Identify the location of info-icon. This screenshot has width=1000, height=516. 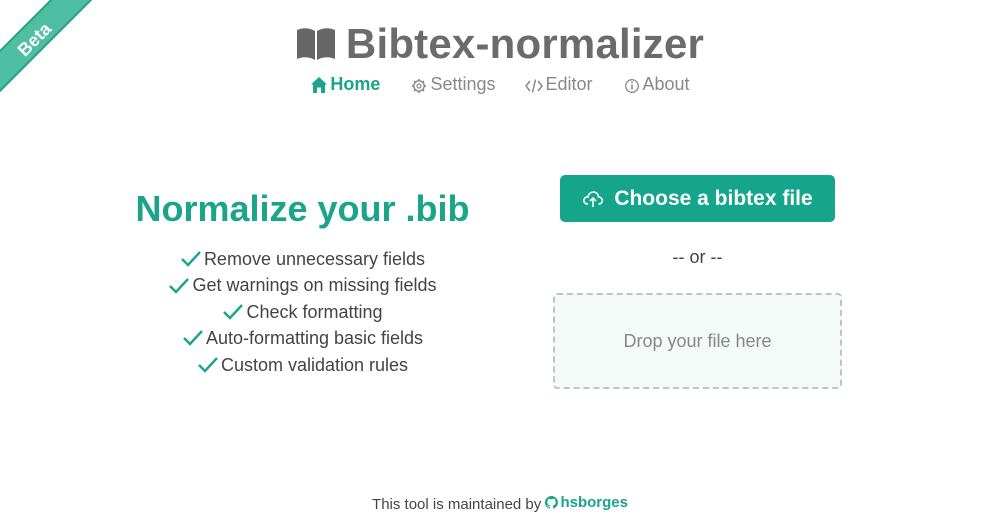
(631, 85).